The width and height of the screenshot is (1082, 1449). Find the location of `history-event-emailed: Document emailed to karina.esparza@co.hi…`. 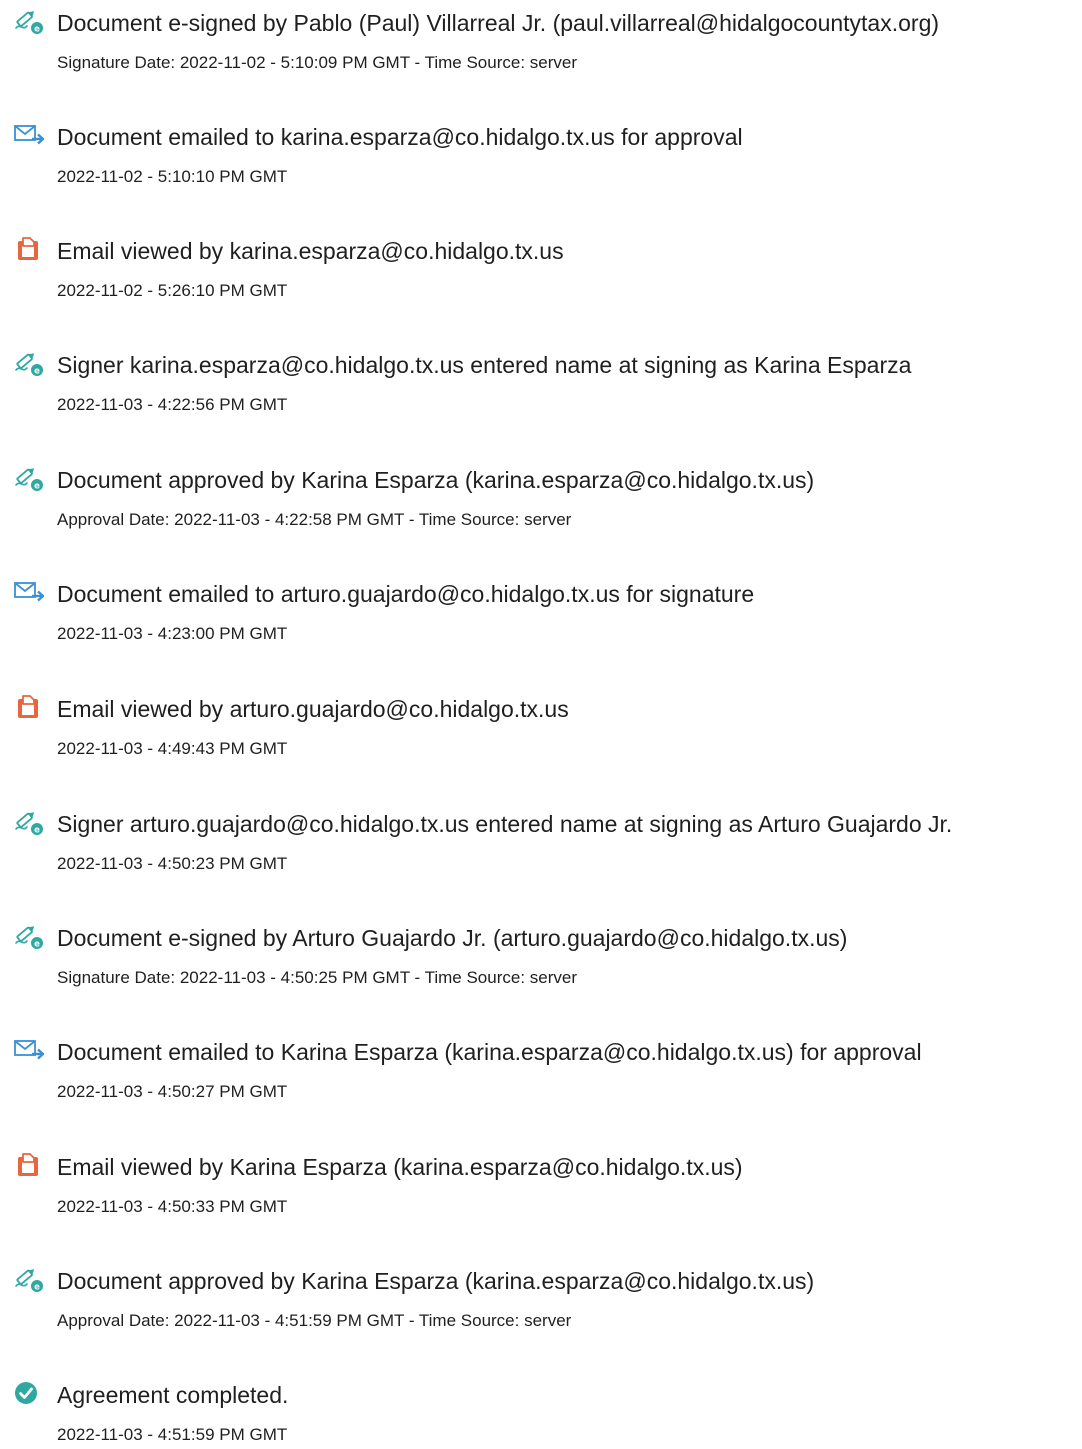

history-event-emailed: Document emailed to karina.esparza@co.hi… is located at coordinates (541, 164).